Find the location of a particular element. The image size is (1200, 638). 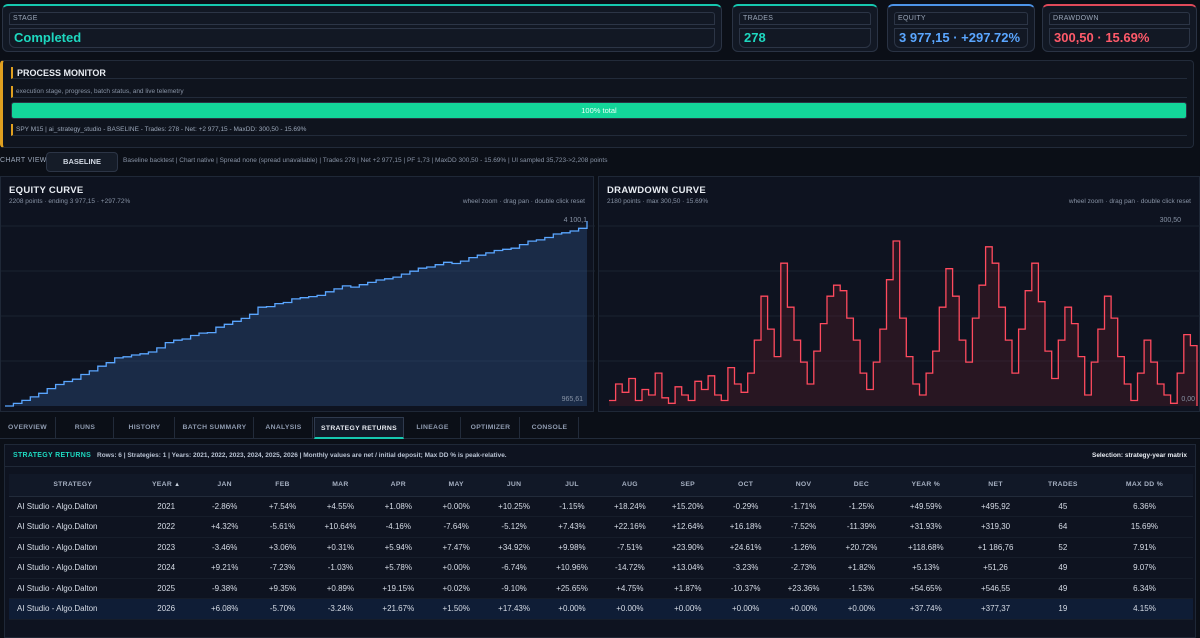

table-cell: +9.35% is located at coordinates (282, 588).